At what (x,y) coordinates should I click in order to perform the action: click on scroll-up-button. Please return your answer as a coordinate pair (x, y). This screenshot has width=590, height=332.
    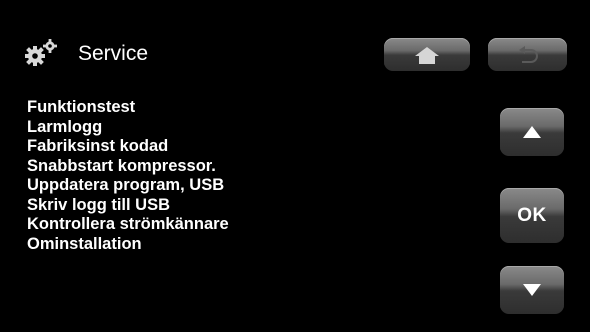
    Looking at the image, I should click on (532, 132).